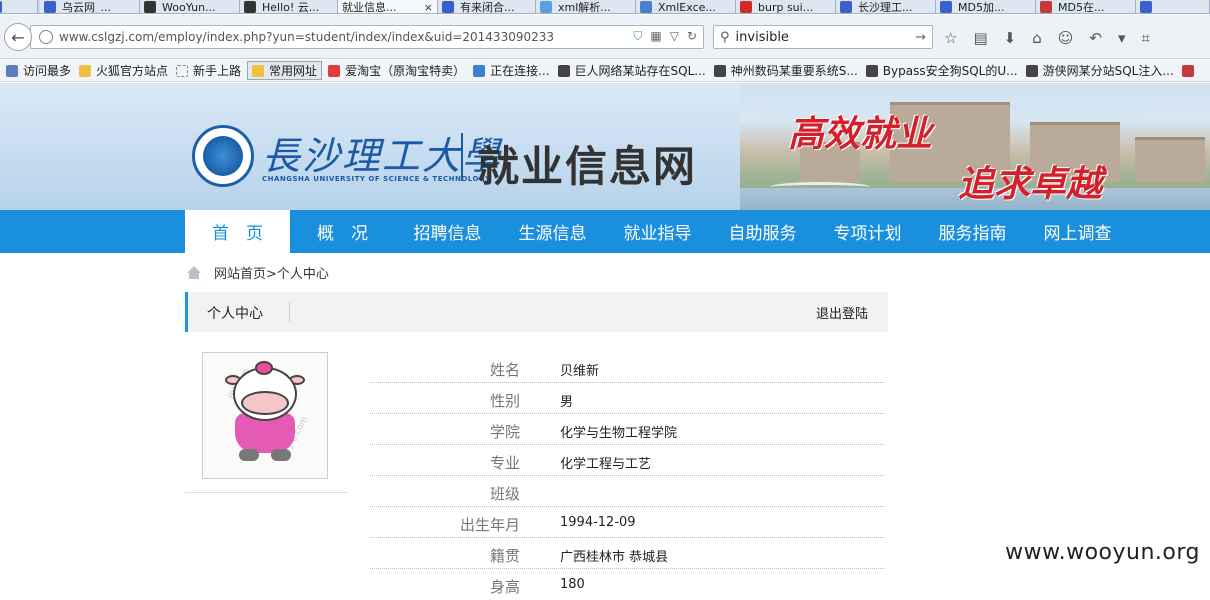  What do you see at coordinates (920, 37) in the screenshot?
I see `search-go-icon: →` at bounding box center [920, 37].